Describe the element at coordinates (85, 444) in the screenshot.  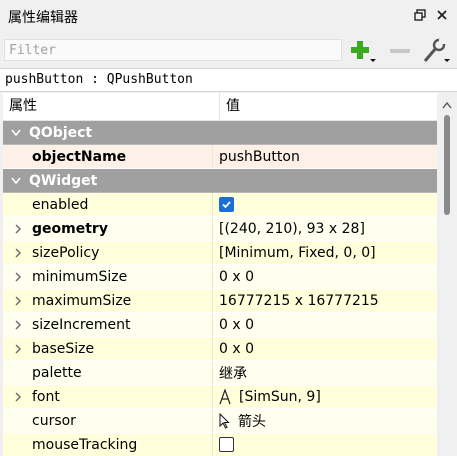
I see `property-name: mouseTracking` at that location.